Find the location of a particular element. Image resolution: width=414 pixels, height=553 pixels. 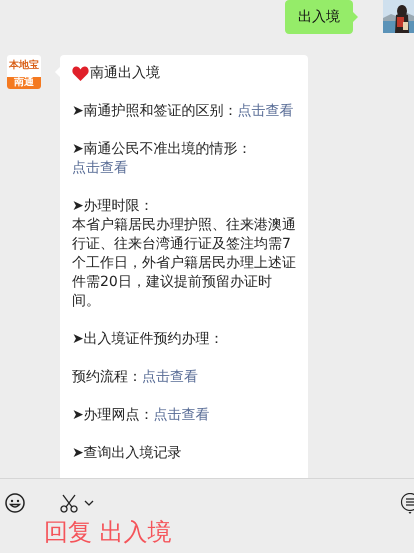

logo-text: 本地宝 is located at coordinates (24, 65).